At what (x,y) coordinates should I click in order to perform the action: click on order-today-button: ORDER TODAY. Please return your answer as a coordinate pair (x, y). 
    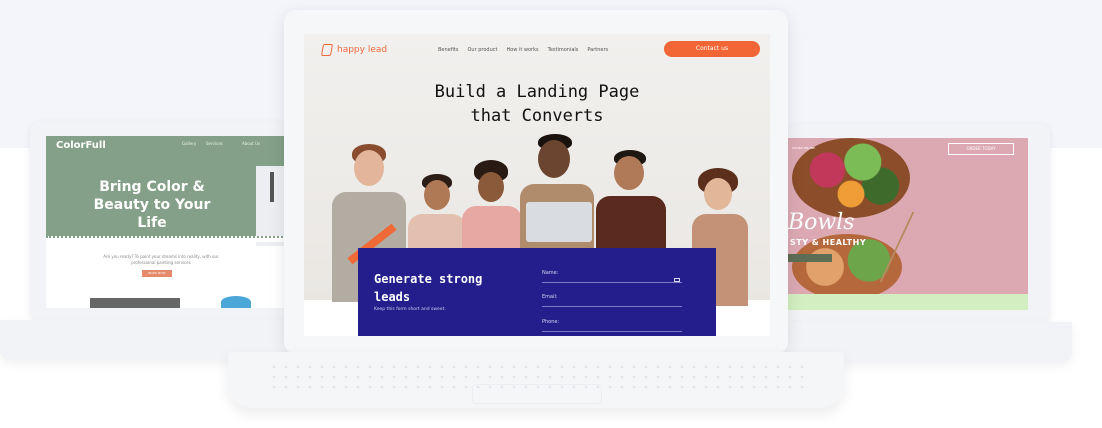
    Looking at the image, I should click on (981, 149).